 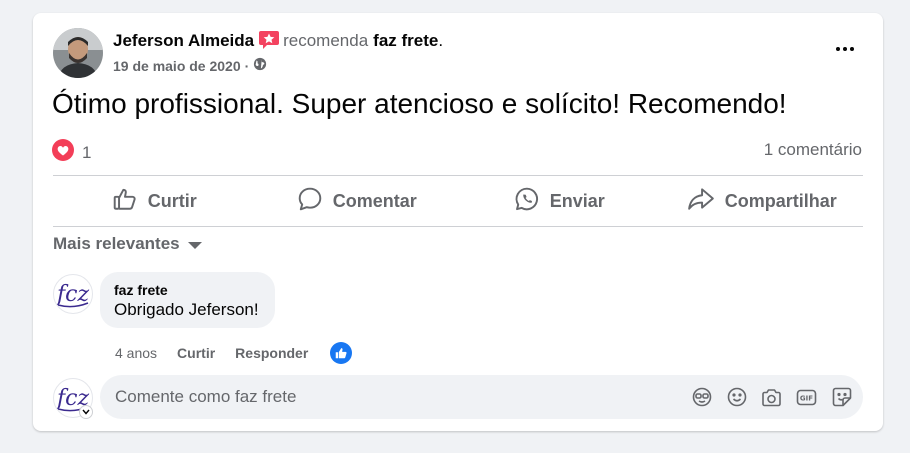 I want to click on comment-bubble: faz frete Obrigado Jeferson!, so click(x=187, y=300).